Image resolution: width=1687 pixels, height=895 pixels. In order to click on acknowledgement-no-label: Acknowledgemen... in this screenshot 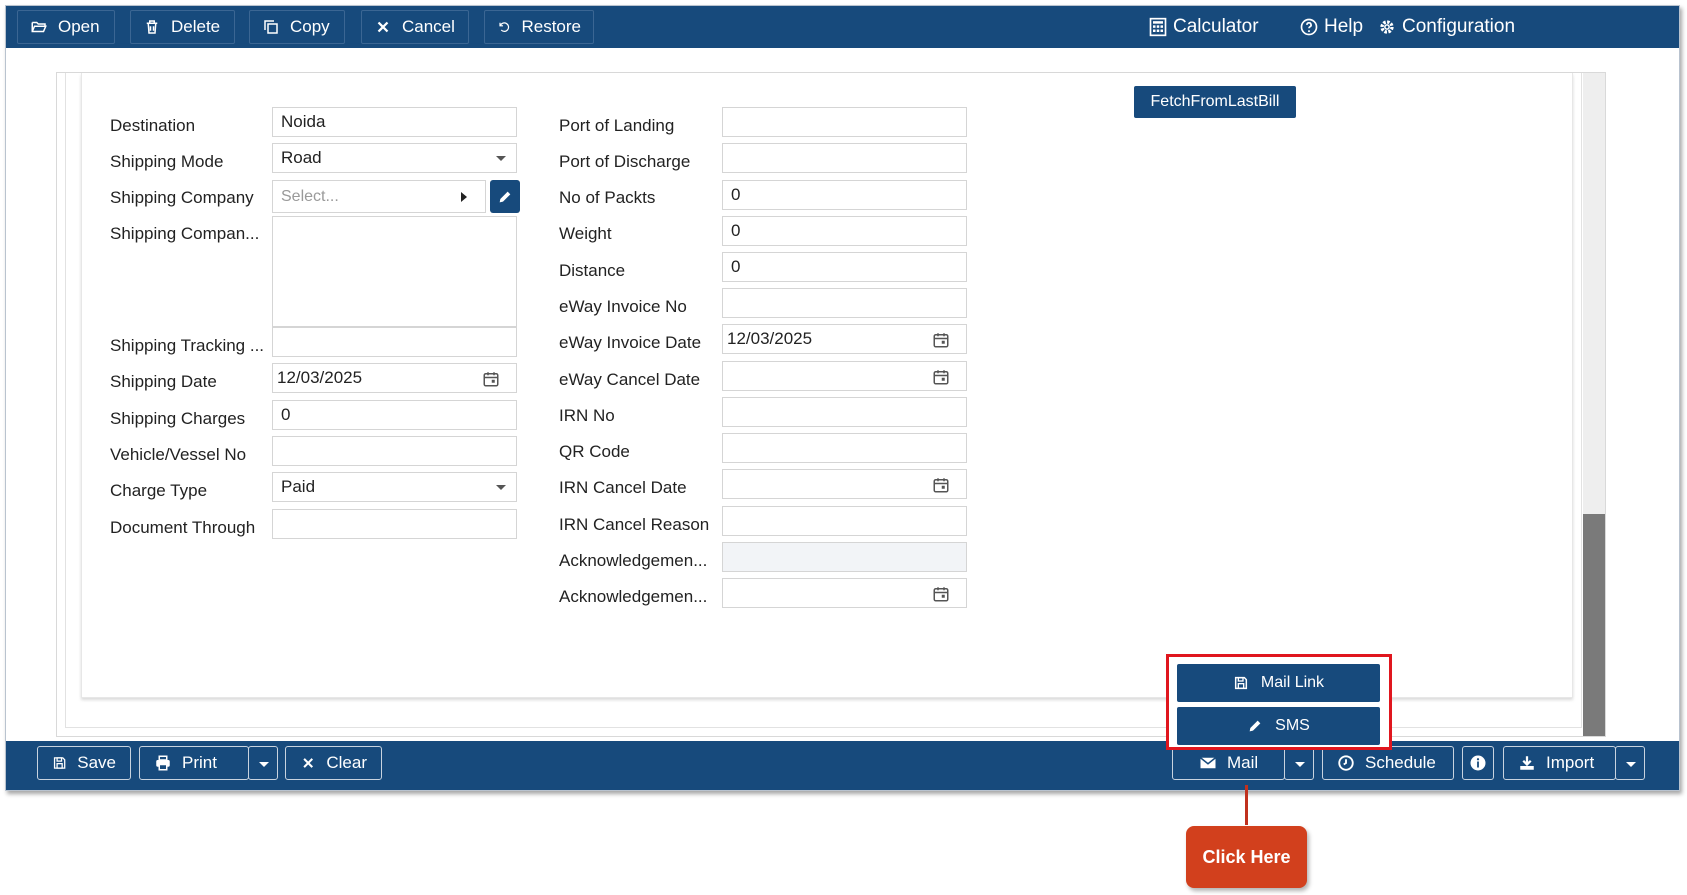, I will do `click(633, 560)`.